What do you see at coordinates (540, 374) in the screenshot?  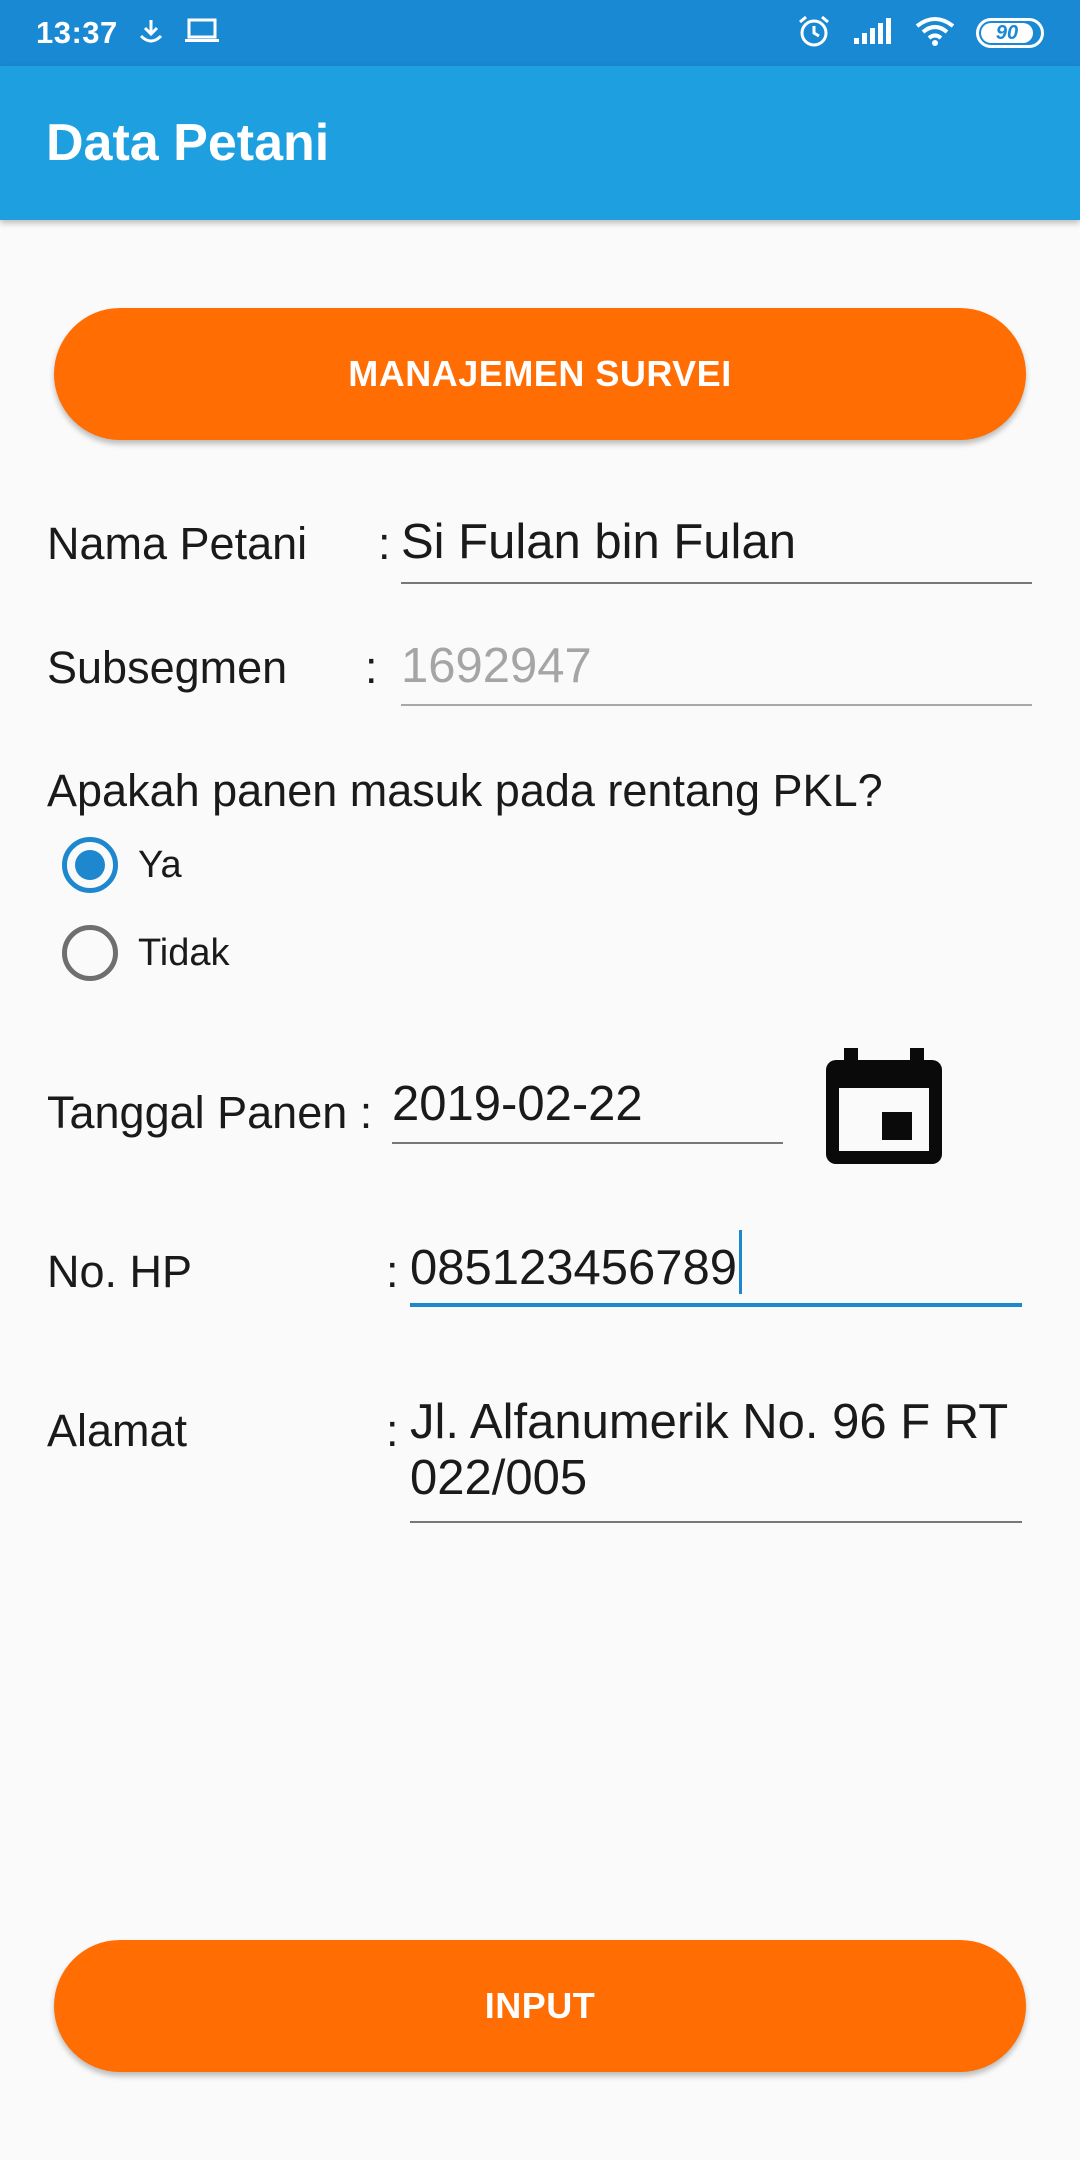 I see `manage-survey-button: MANAJEMEN SURVEI` at bounding box center [540, 374].